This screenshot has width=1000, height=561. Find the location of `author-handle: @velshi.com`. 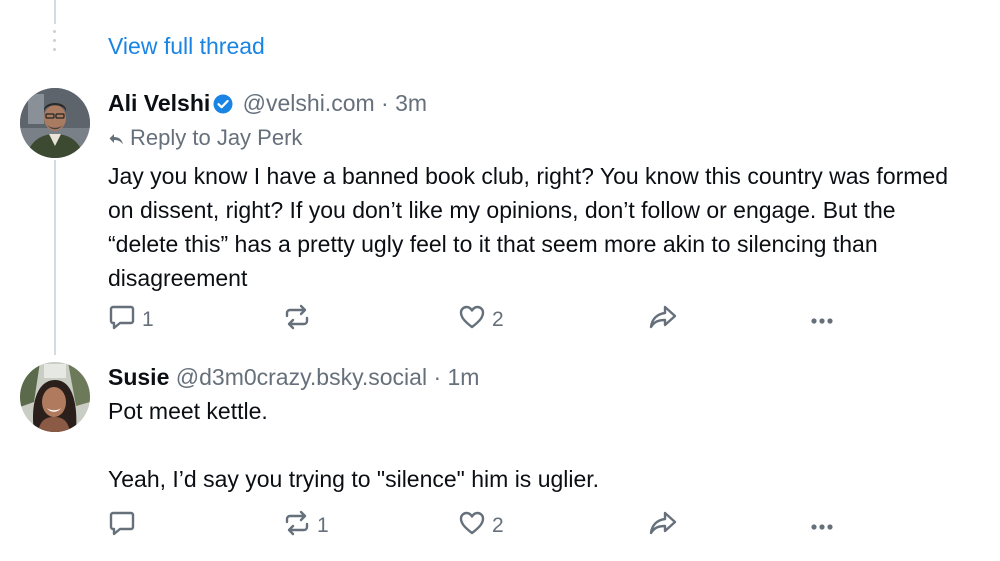

author-handle: @velshi.com is located at coordinates (309, 103).